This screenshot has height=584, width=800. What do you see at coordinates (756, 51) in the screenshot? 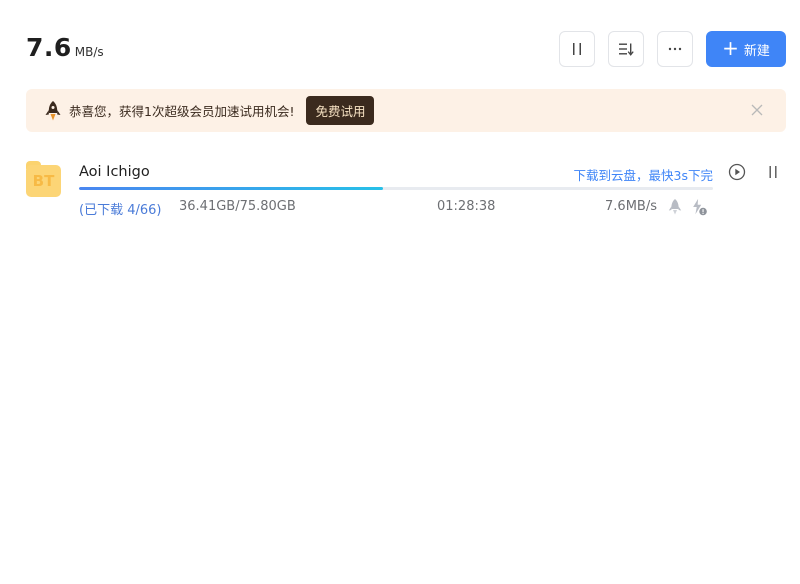
I see `new-task-label: 新建` at bounding box center [756, 51].